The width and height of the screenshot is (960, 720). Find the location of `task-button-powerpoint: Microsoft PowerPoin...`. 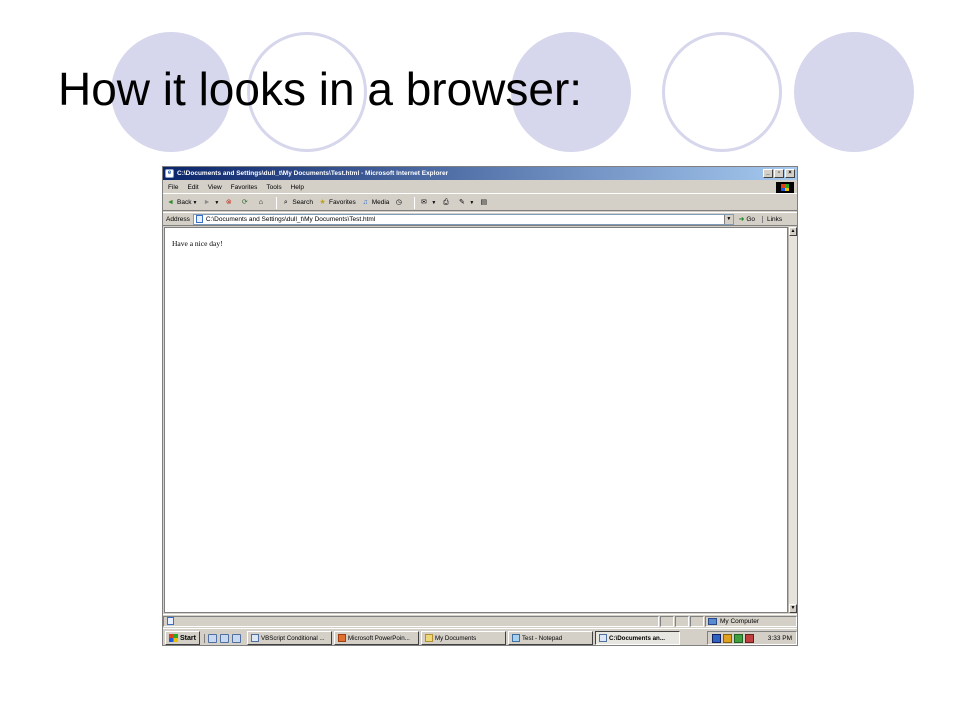

task-button-powerpoint: Microsoft PowerPoin... is located at coordinates (376, 638).